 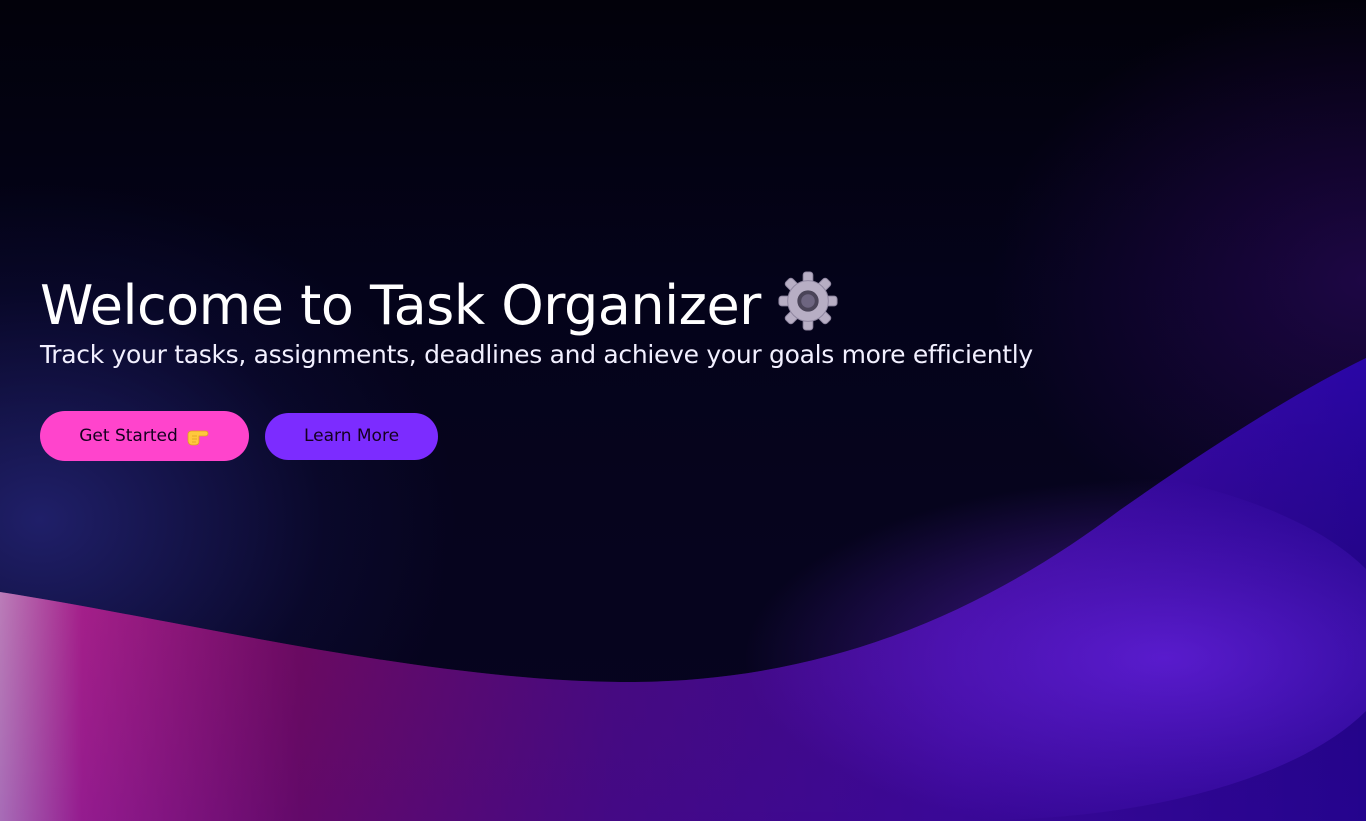 I want to click on pointing-hand-icon, so click(x=198, y=438).